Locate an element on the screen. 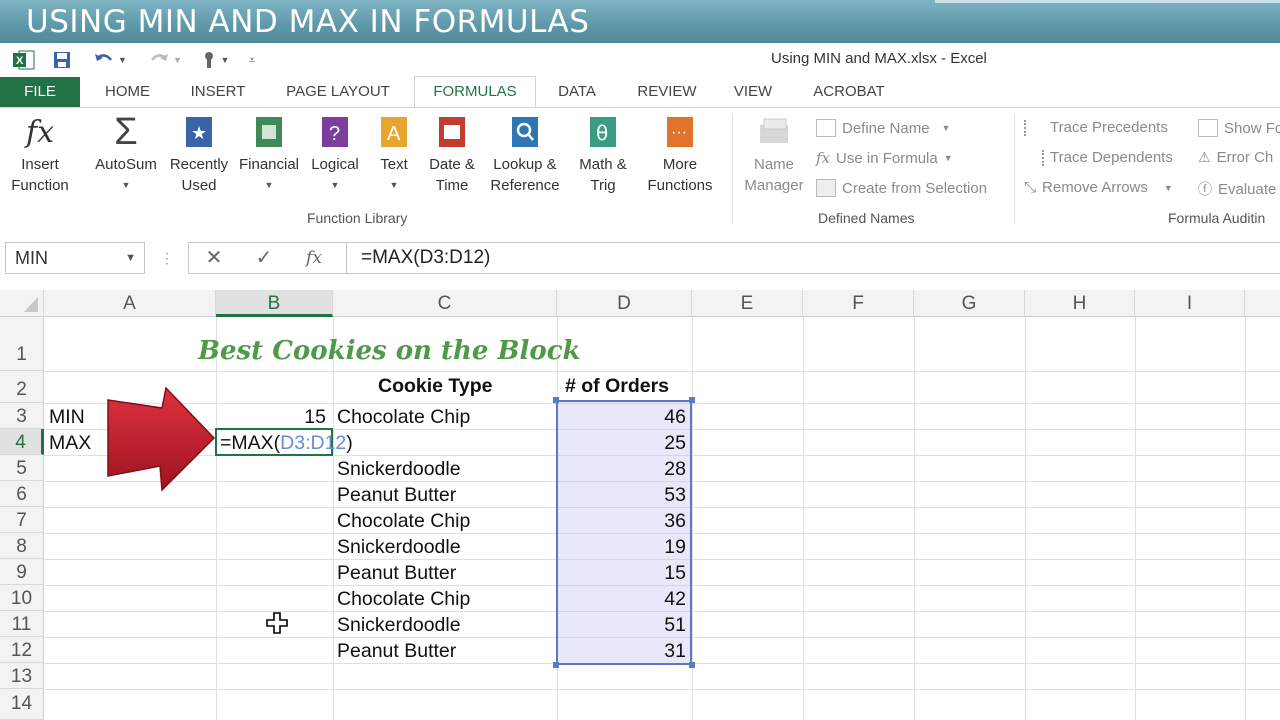 The image size is (1280, 720). cell-d8: 19 is located at coordinates (623, 547).